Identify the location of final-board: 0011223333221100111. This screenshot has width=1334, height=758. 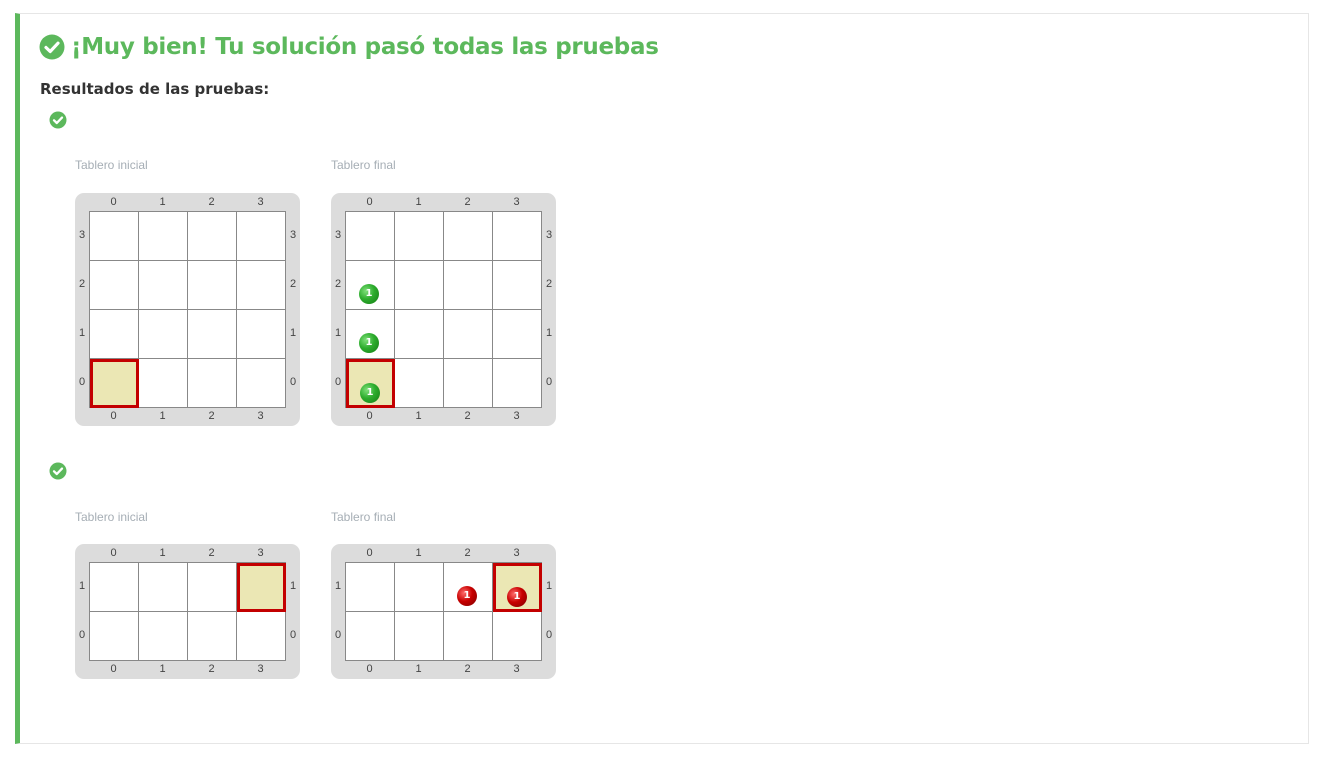
(443, 309).